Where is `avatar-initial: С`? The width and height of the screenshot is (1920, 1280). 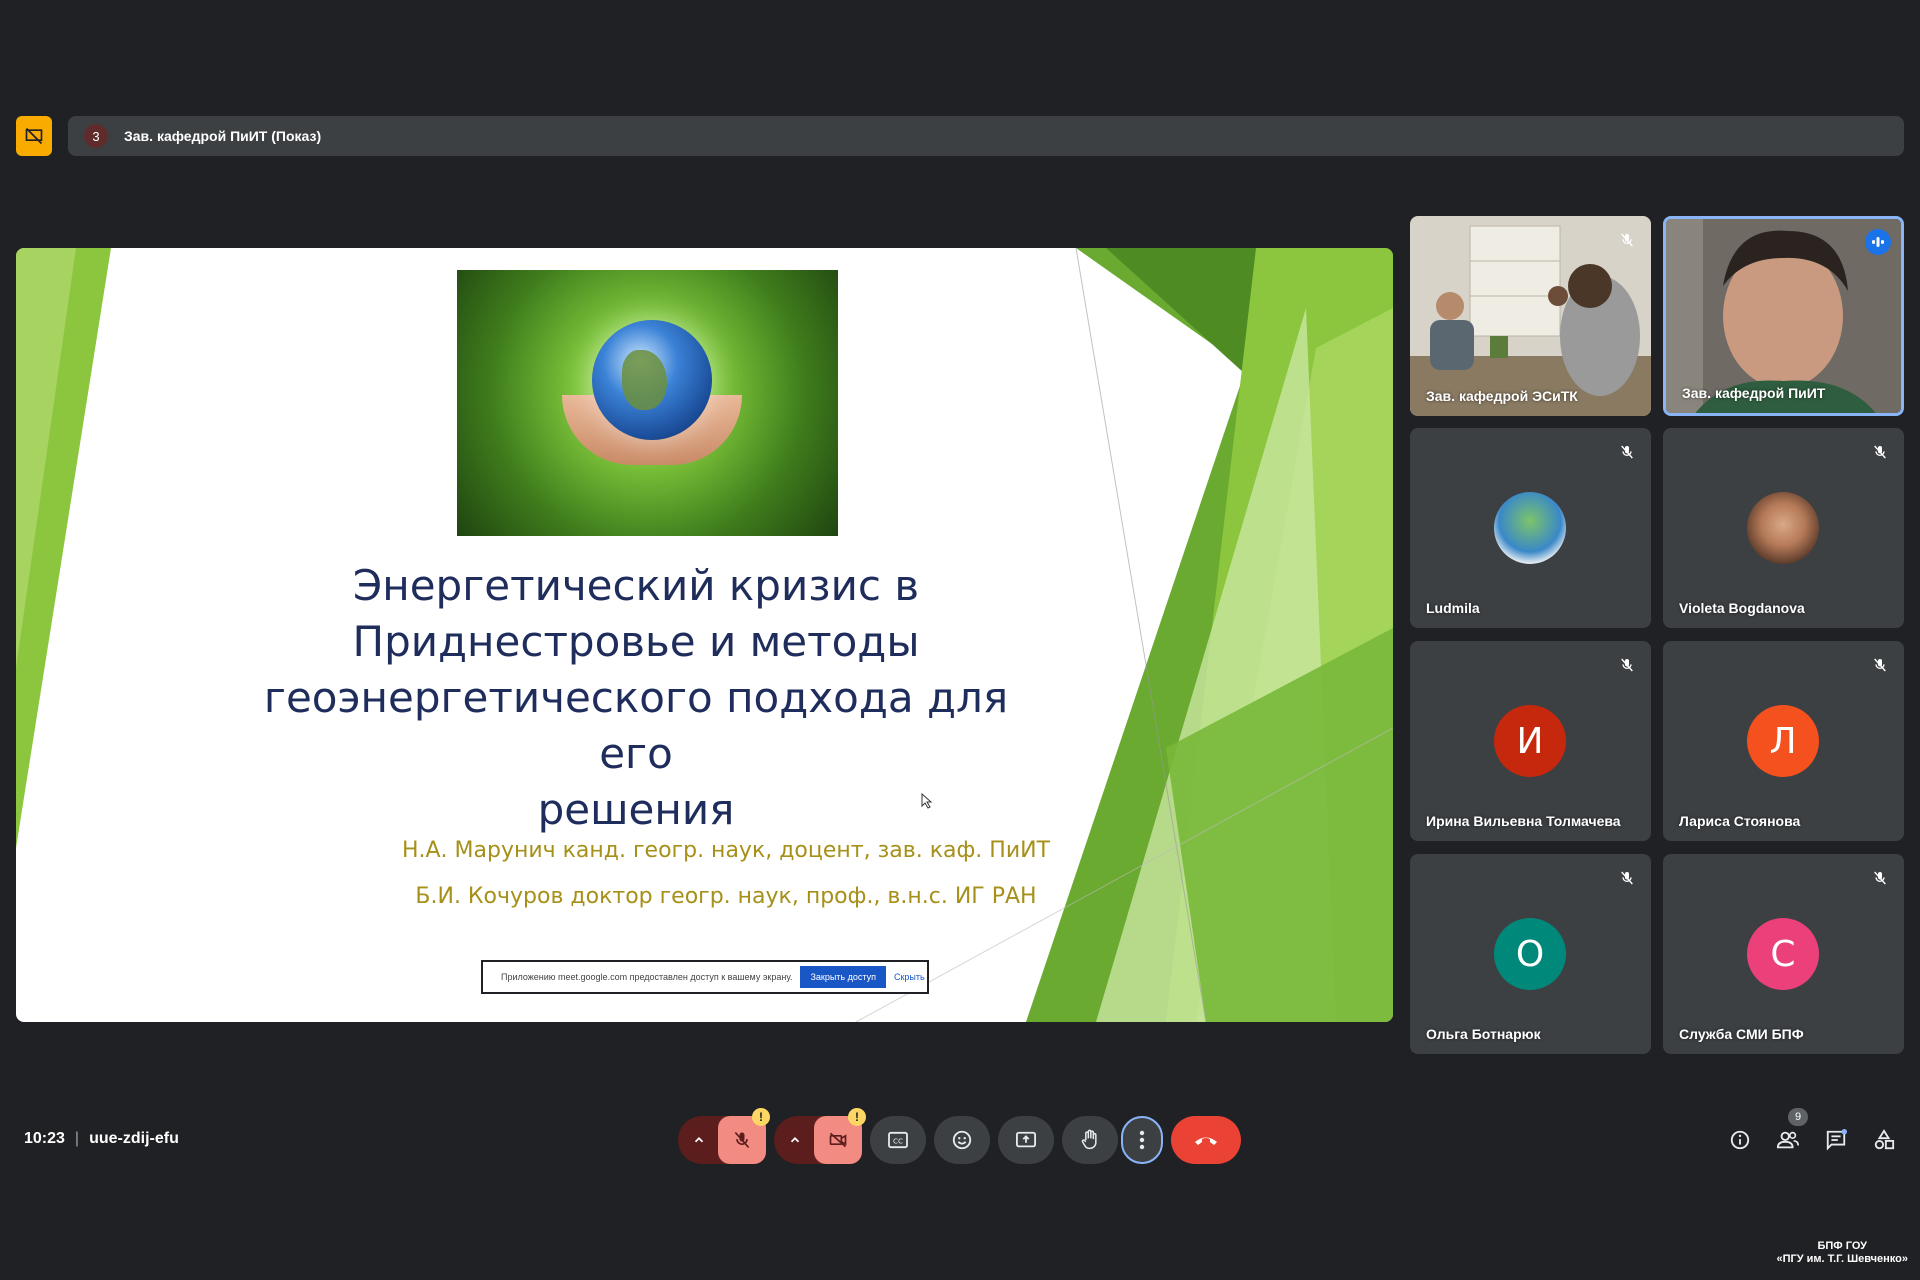 avatar-initial: С is located at coordinates (1783, 954).